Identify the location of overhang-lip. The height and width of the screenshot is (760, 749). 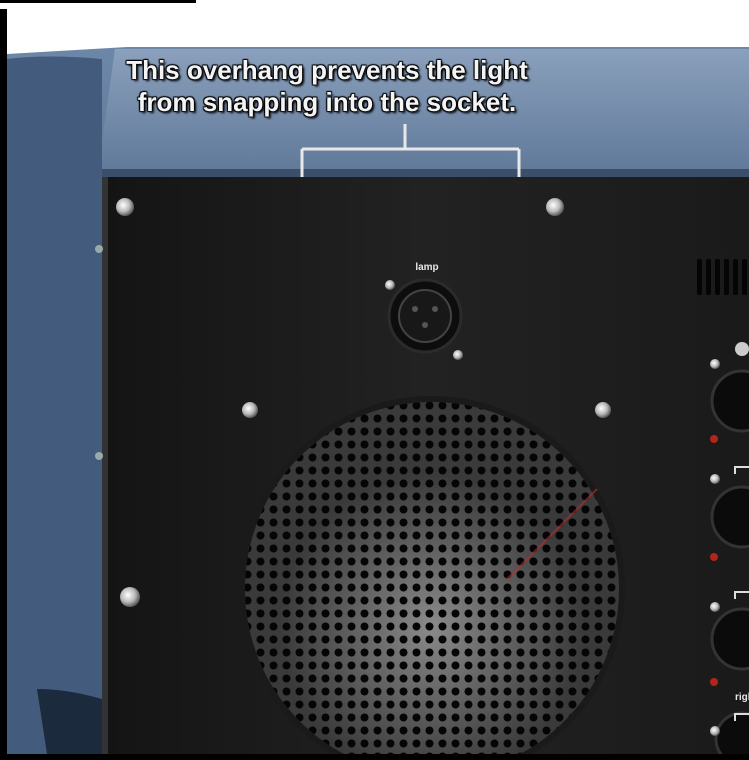
(423, 113).